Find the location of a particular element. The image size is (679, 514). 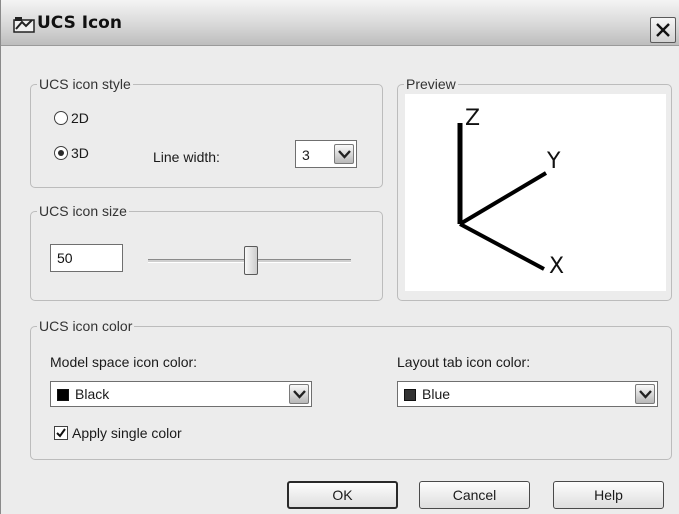

model-space-color-combo: Black is located at coordinates (181, 394).